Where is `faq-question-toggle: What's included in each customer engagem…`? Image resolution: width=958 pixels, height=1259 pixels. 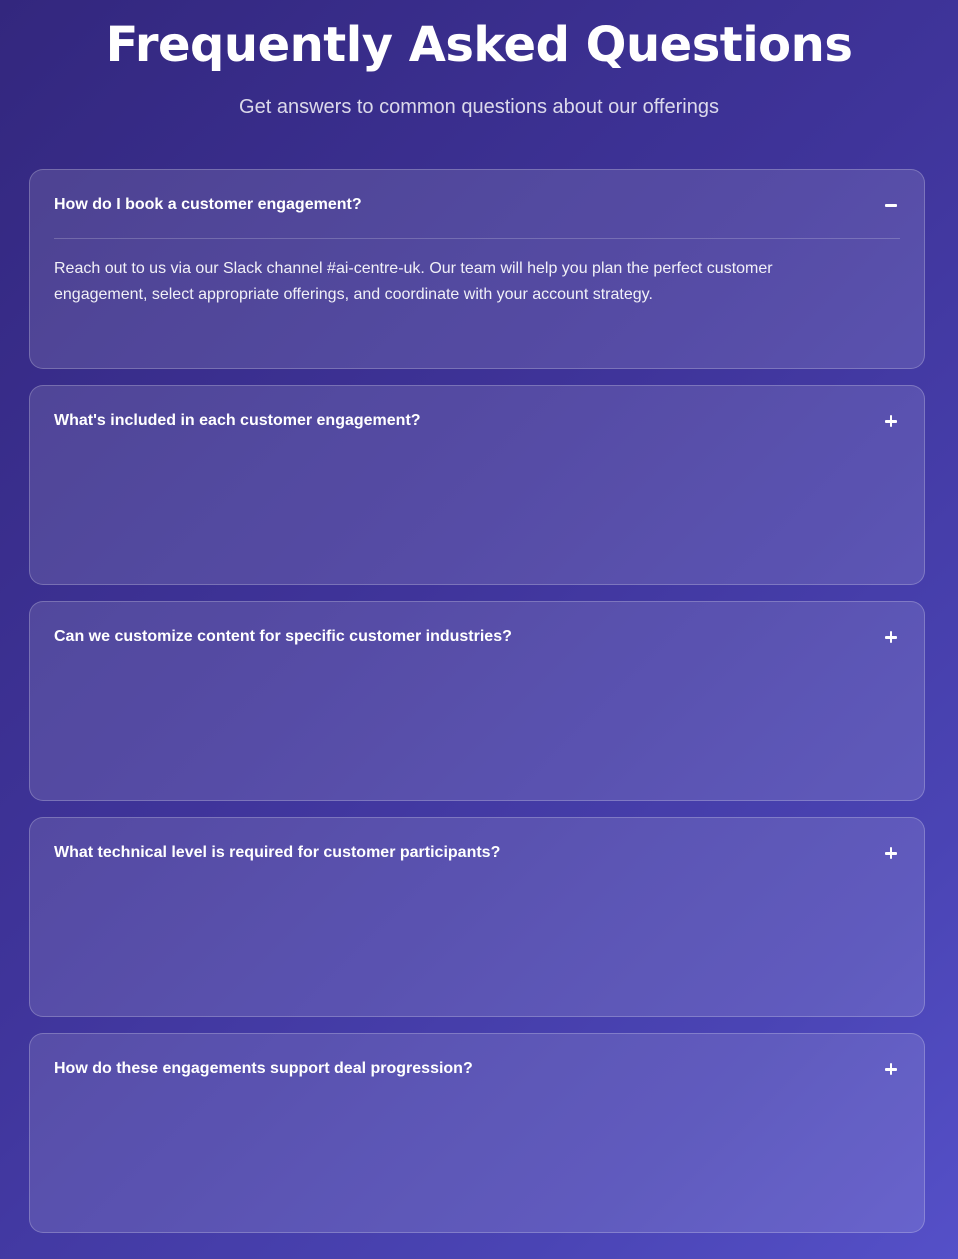
faq-question-toggle: What's included in each customer engagem… is located at coordinates (477, 421).